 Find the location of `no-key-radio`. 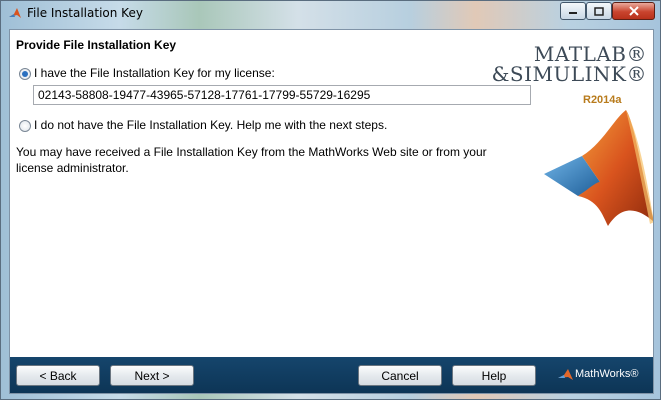

no-key-radio is located at coordinates (25, 126).